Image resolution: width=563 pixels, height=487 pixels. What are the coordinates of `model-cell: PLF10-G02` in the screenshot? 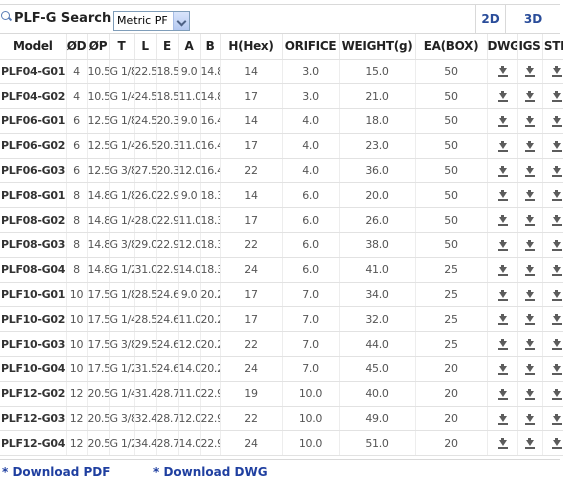 It's located at (33, 319).